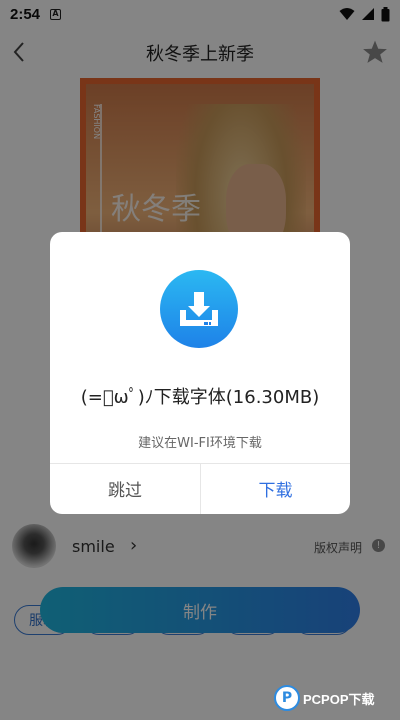  I want to click on dialog-title: (=ﾟωﾟ)ﾉ下载字体(16.30MB), so click(200, 397).